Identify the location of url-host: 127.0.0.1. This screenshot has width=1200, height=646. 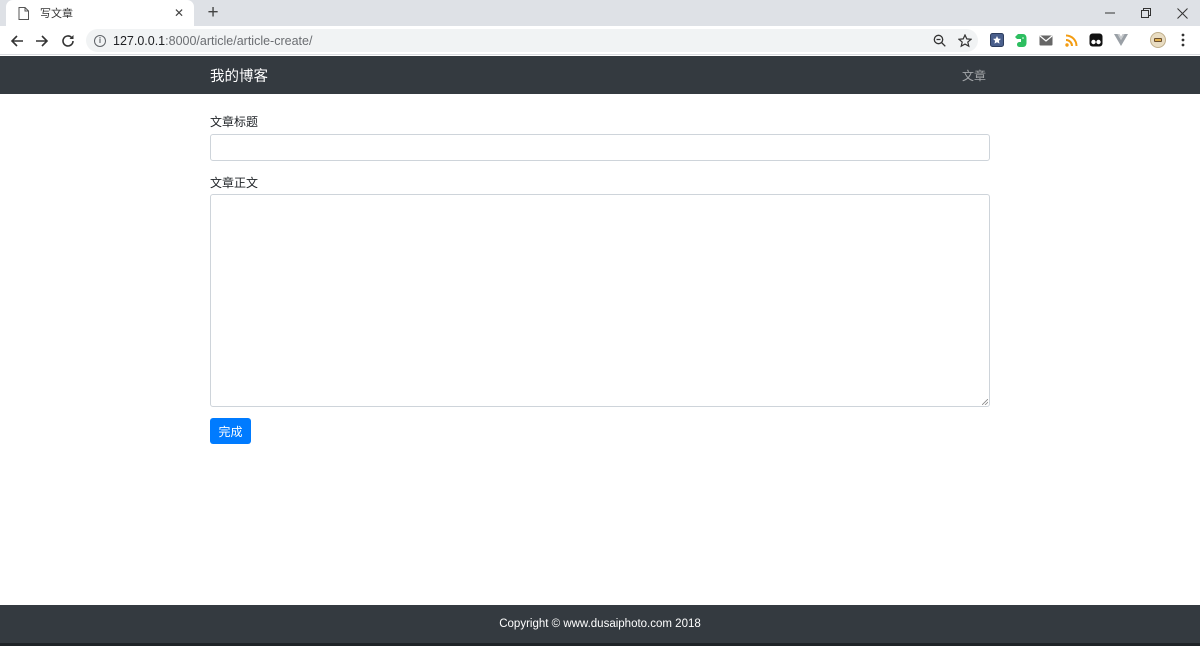
(139, 40).